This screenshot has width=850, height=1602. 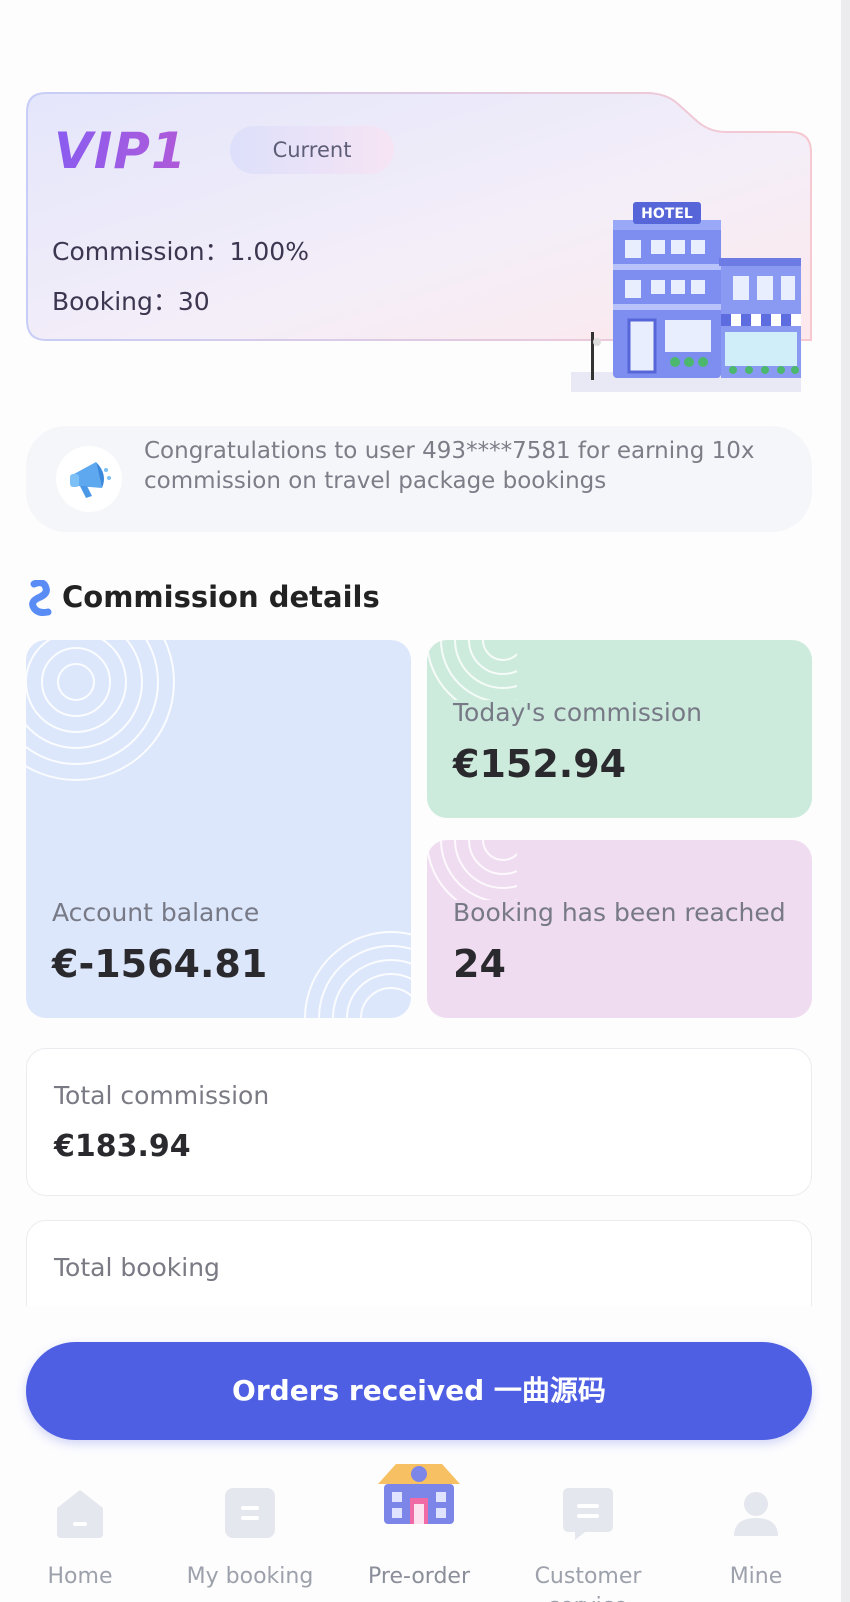 I want to click on total-commission-value: €183.94, so click(x=122, y=1146).